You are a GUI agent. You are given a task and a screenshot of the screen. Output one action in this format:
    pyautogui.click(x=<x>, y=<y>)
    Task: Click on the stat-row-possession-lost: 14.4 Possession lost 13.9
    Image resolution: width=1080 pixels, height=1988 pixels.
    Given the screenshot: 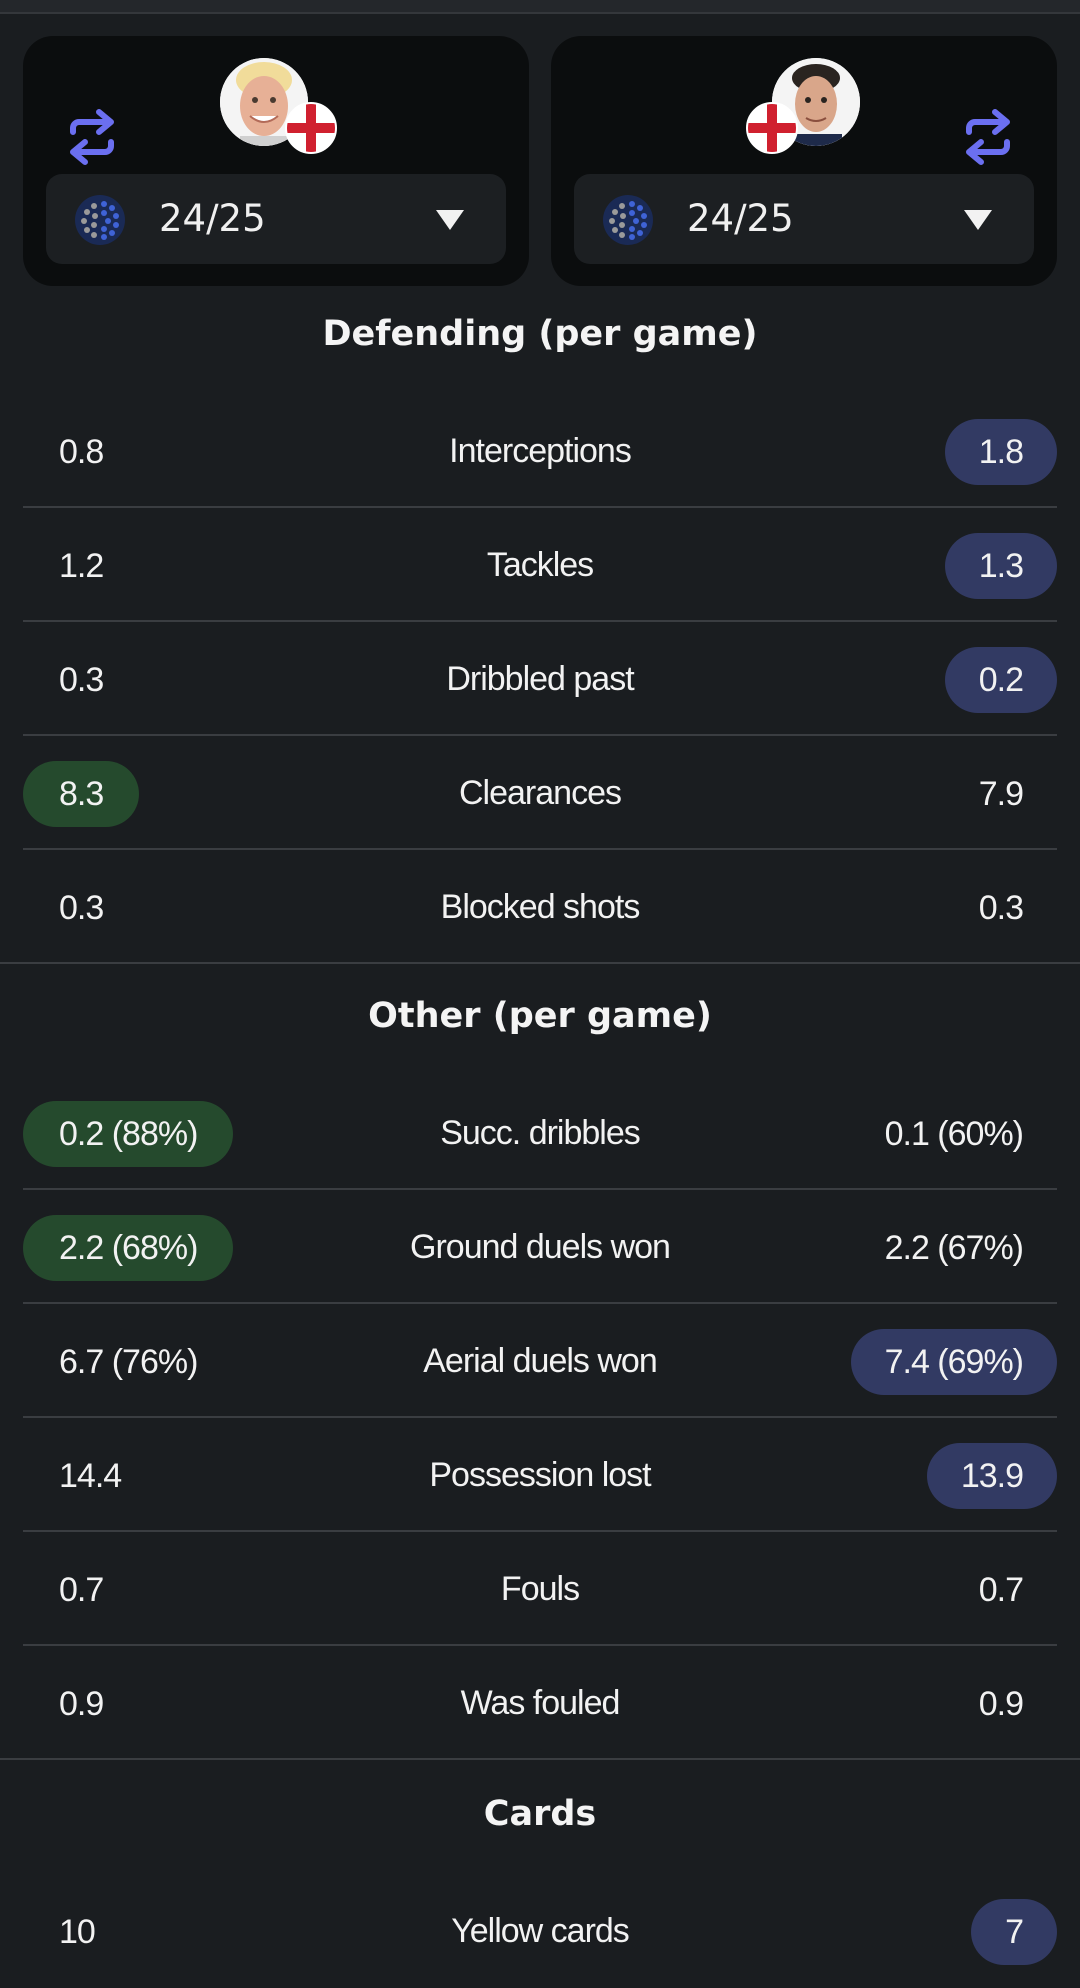 What is the action you would take?
    pyautogui.click(x=540, y=1475)
    